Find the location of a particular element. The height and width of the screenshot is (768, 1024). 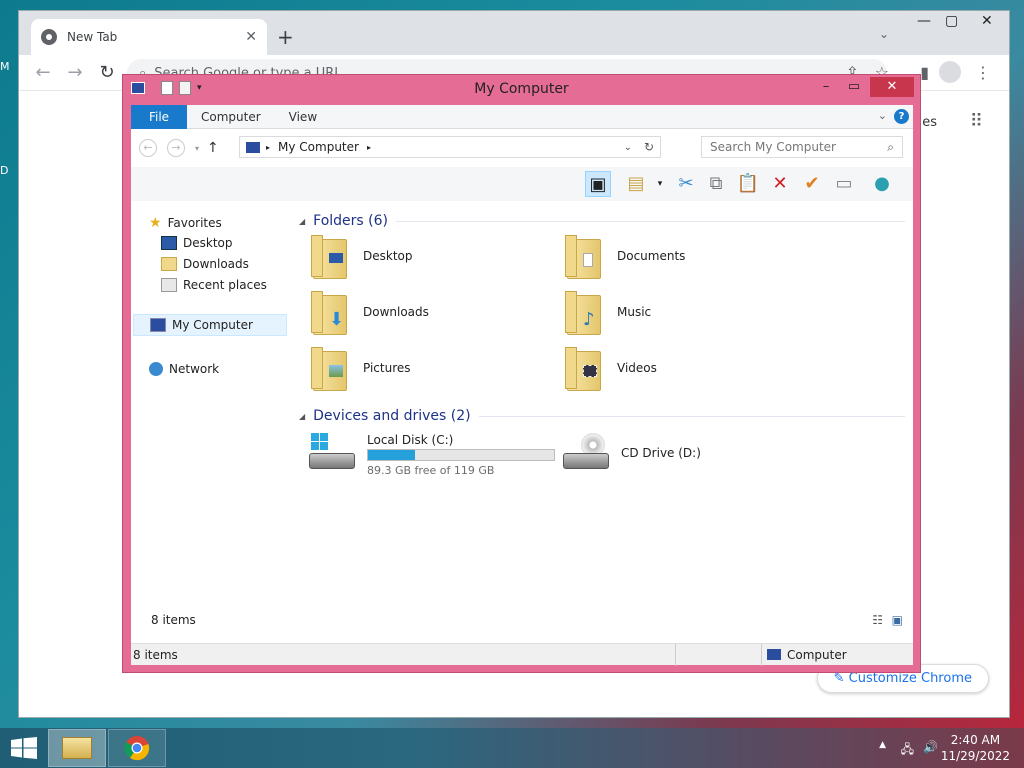

group-title: Folders (6) is located at coordinates (350, 221).